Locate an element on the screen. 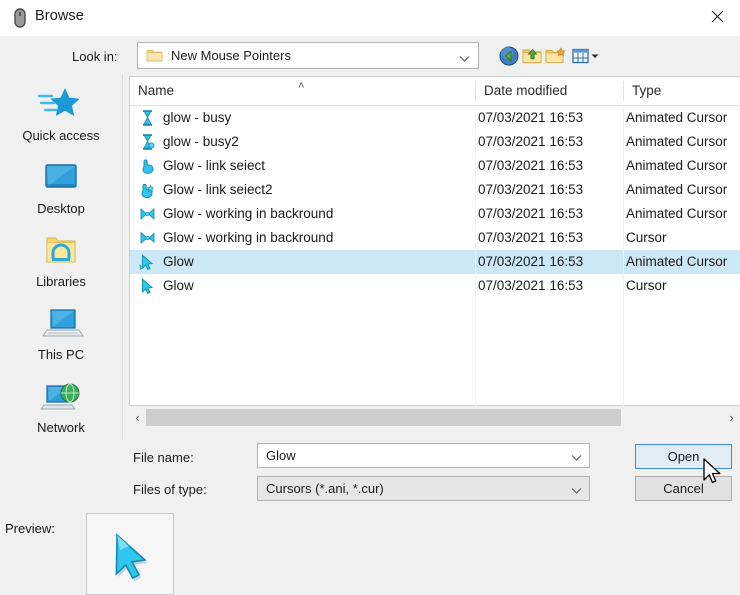 The height and width of the screenshot is (595, 740). preview-label: Preview: is located at coordinates (30, 528).